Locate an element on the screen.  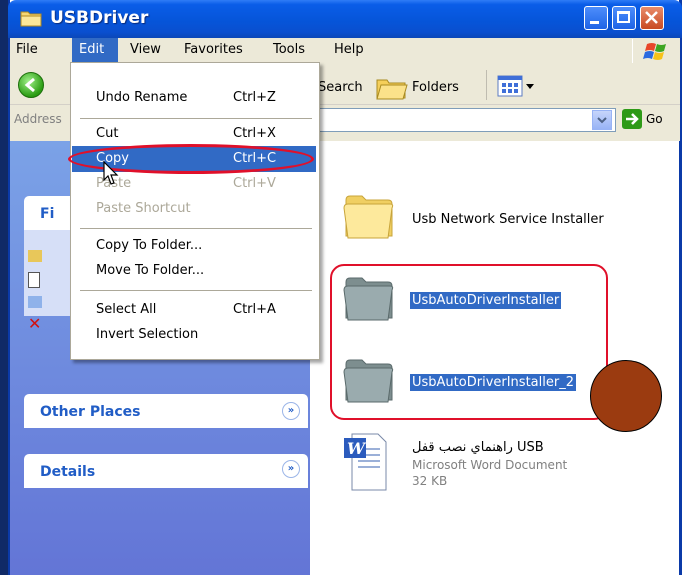
go-label: Go is located at coordinates (654, 119).